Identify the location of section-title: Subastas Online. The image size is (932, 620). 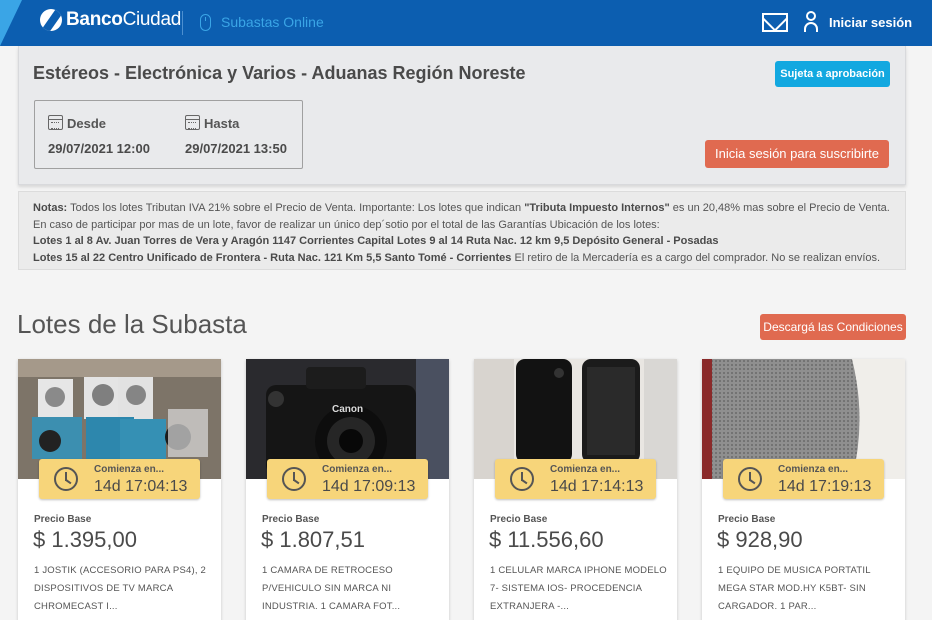
(272, 22).